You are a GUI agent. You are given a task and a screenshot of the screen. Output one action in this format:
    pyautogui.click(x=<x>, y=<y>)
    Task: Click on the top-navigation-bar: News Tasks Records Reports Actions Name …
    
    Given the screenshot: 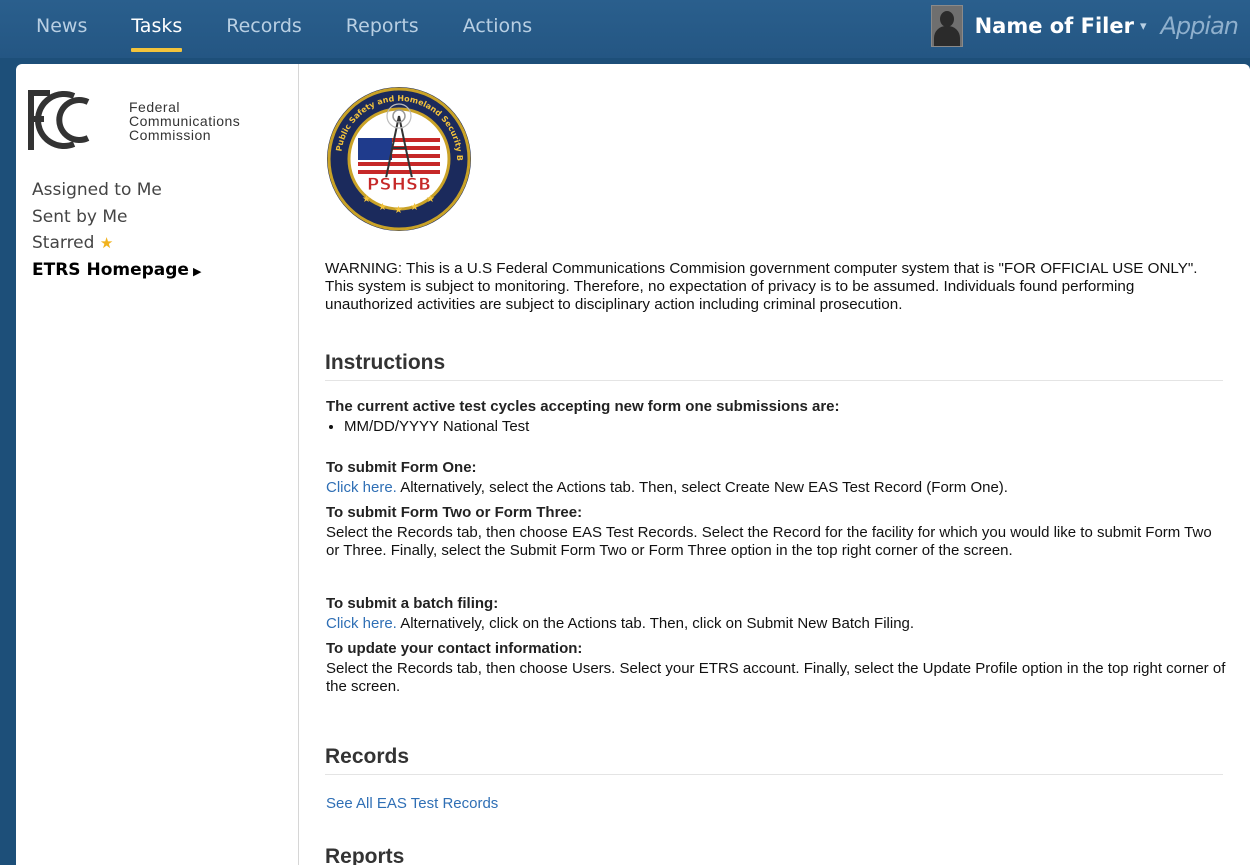 What is the action you would take?
    pyautogui.click(x=625, y=29)
    